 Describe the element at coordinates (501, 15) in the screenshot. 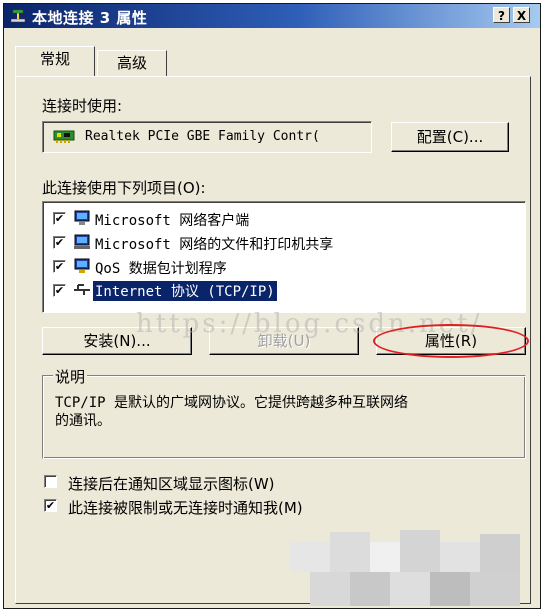

I see `help-button: ?` at that location.